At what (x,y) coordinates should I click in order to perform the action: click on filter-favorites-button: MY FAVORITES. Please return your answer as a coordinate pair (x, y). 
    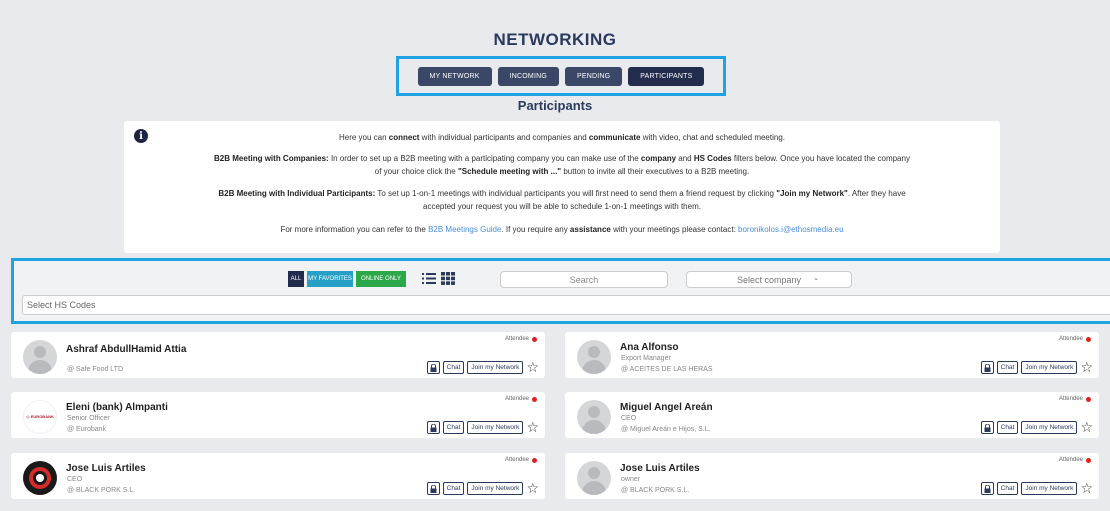
    Looking at the image, I should click on (330, 279).